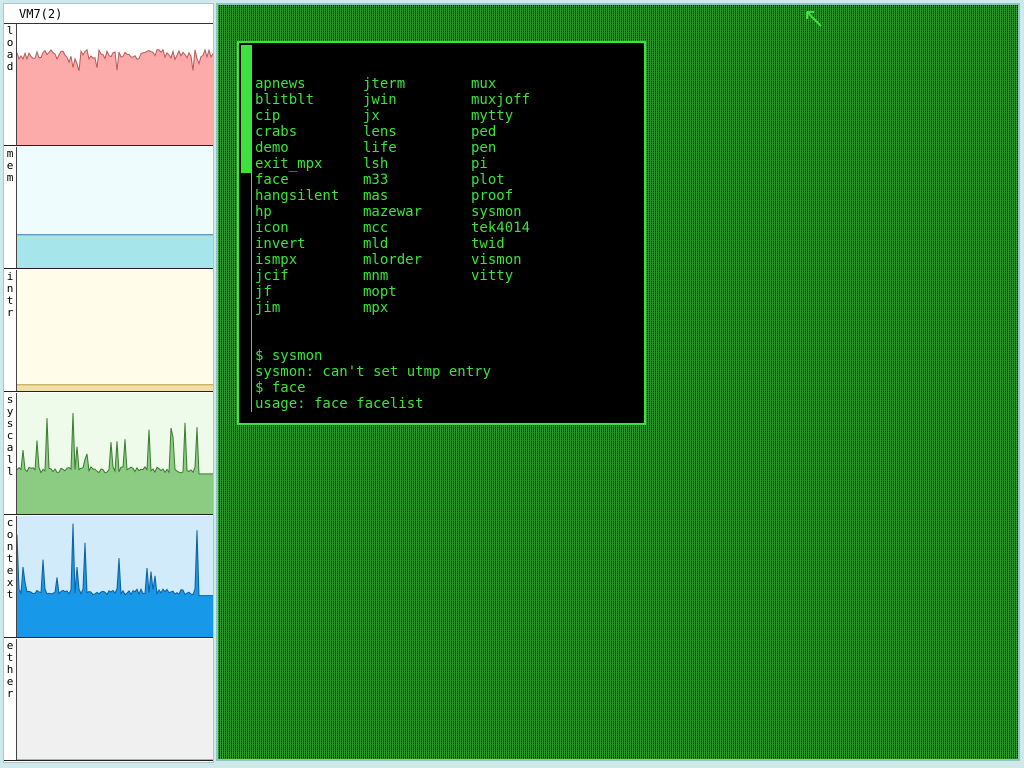  I want to click on command-name: crabs, so click(276, 132).